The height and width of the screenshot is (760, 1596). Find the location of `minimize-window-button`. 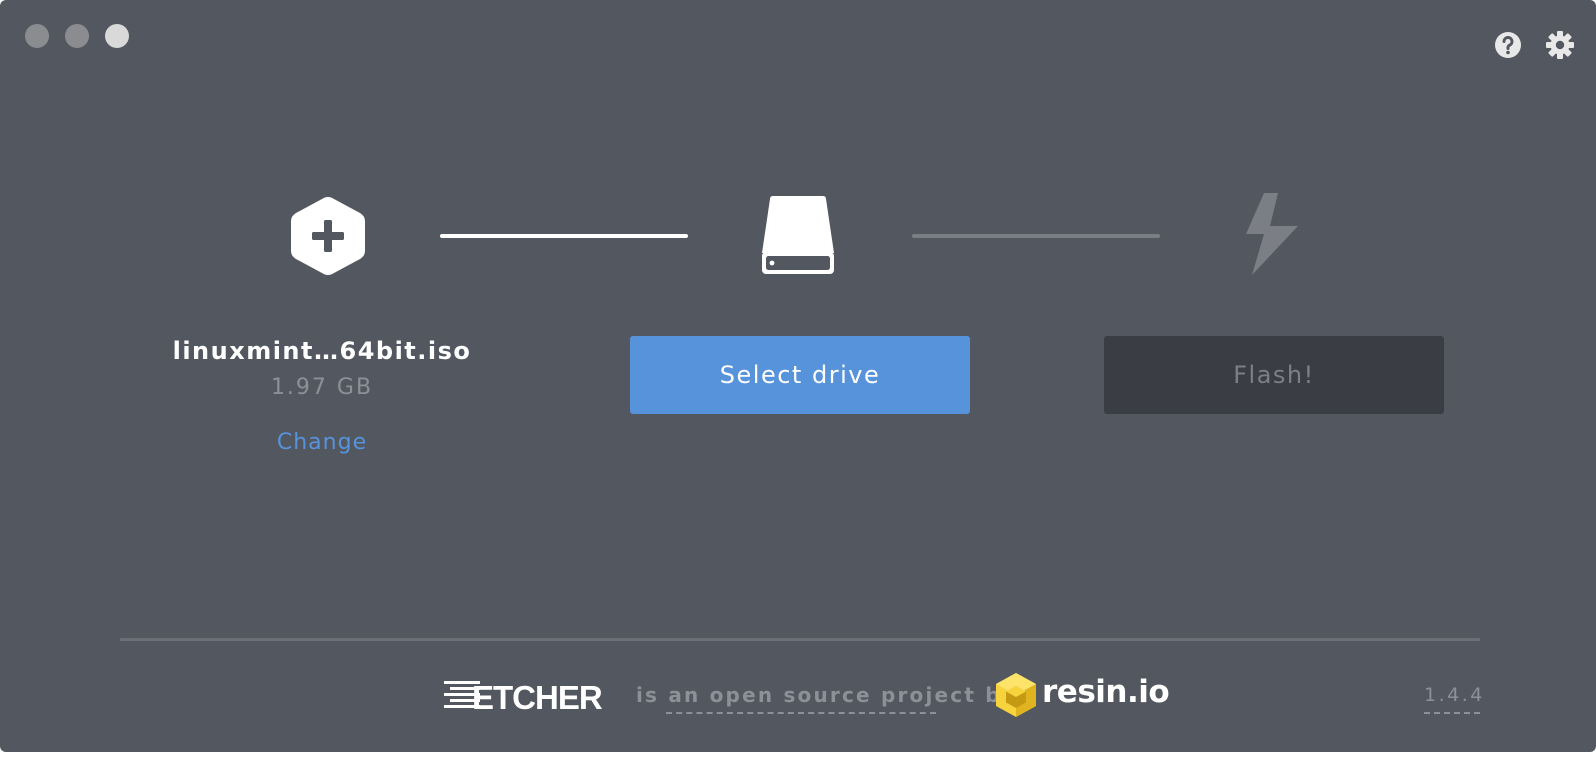

minimize-window-button is located at coordinates (77, 36).